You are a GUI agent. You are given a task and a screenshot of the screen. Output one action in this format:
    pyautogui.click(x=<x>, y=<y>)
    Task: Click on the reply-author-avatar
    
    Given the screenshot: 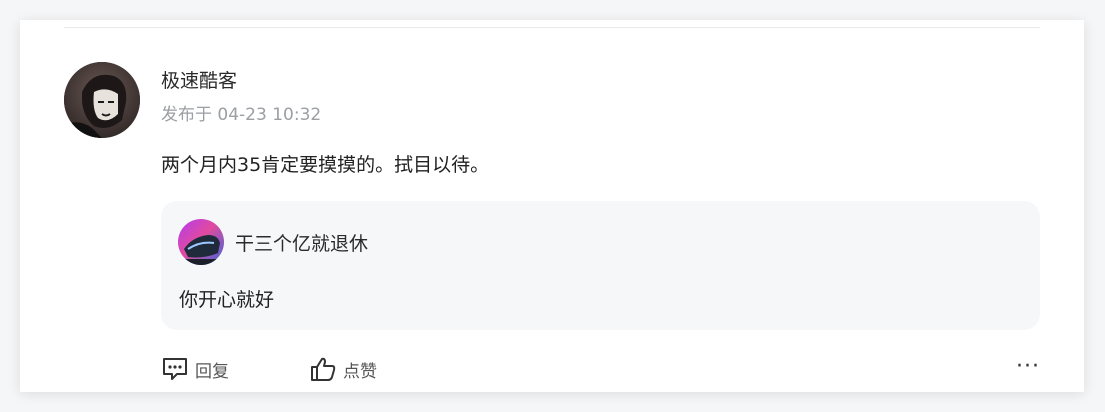 What is the action you would take?
    pyautogui.click(x=201, y=242)
    